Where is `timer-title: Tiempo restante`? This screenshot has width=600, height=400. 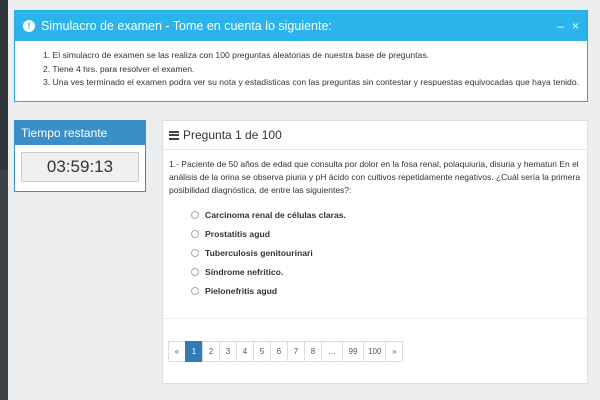 timer-title: Tiempo restante is located at coordinates (80, 133).